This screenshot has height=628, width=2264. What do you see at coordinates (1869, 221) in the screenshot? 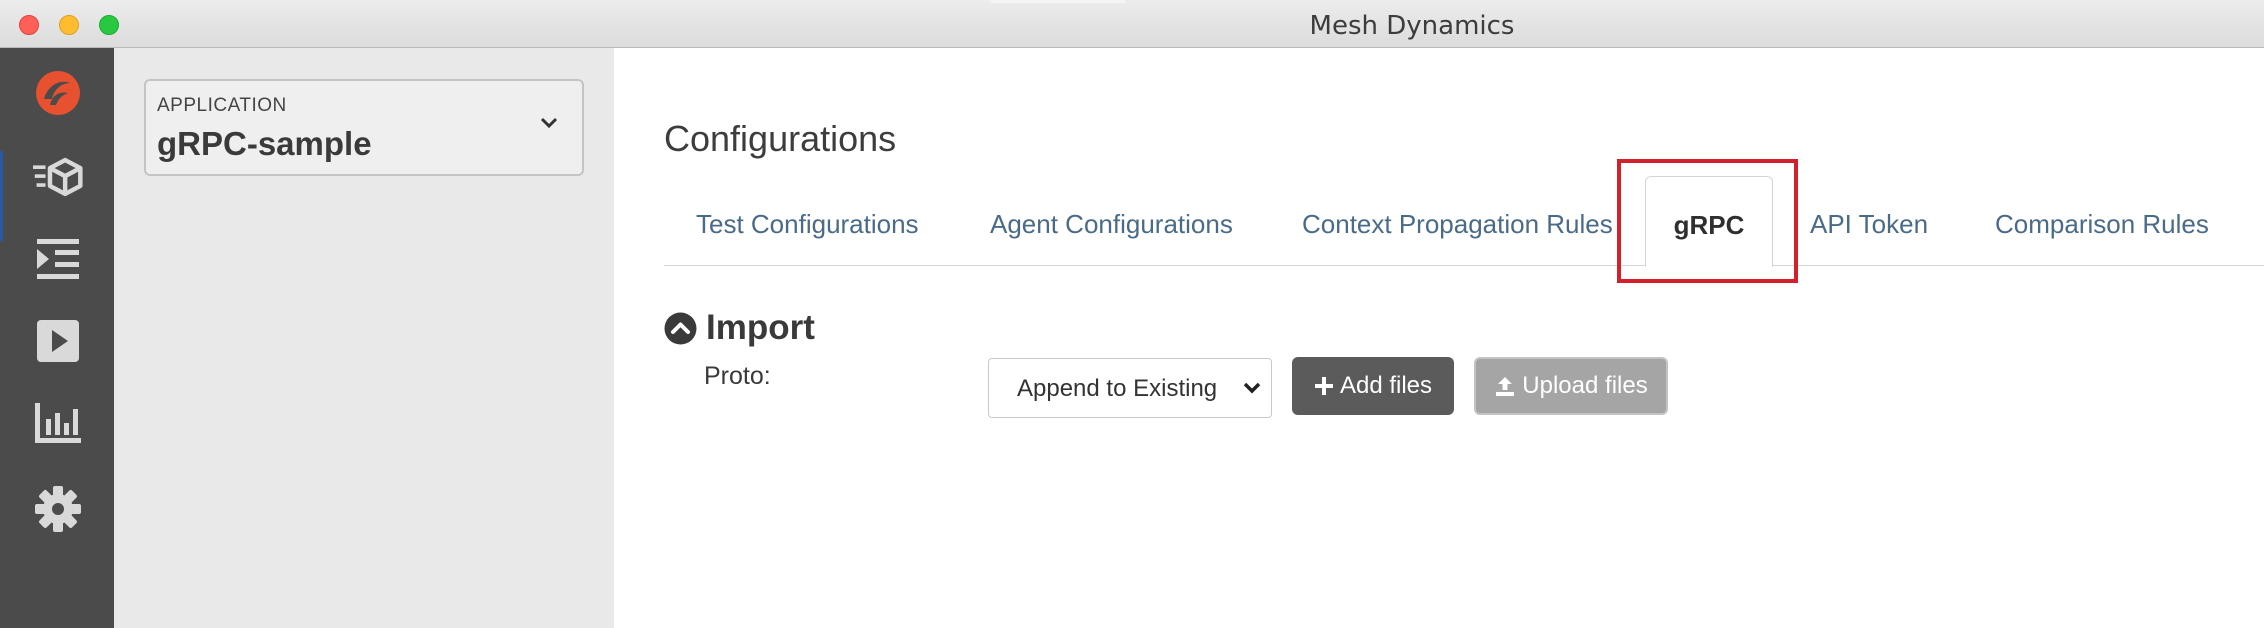
I see `tab-api-token: API Token` at bounding box center [1869, 221].